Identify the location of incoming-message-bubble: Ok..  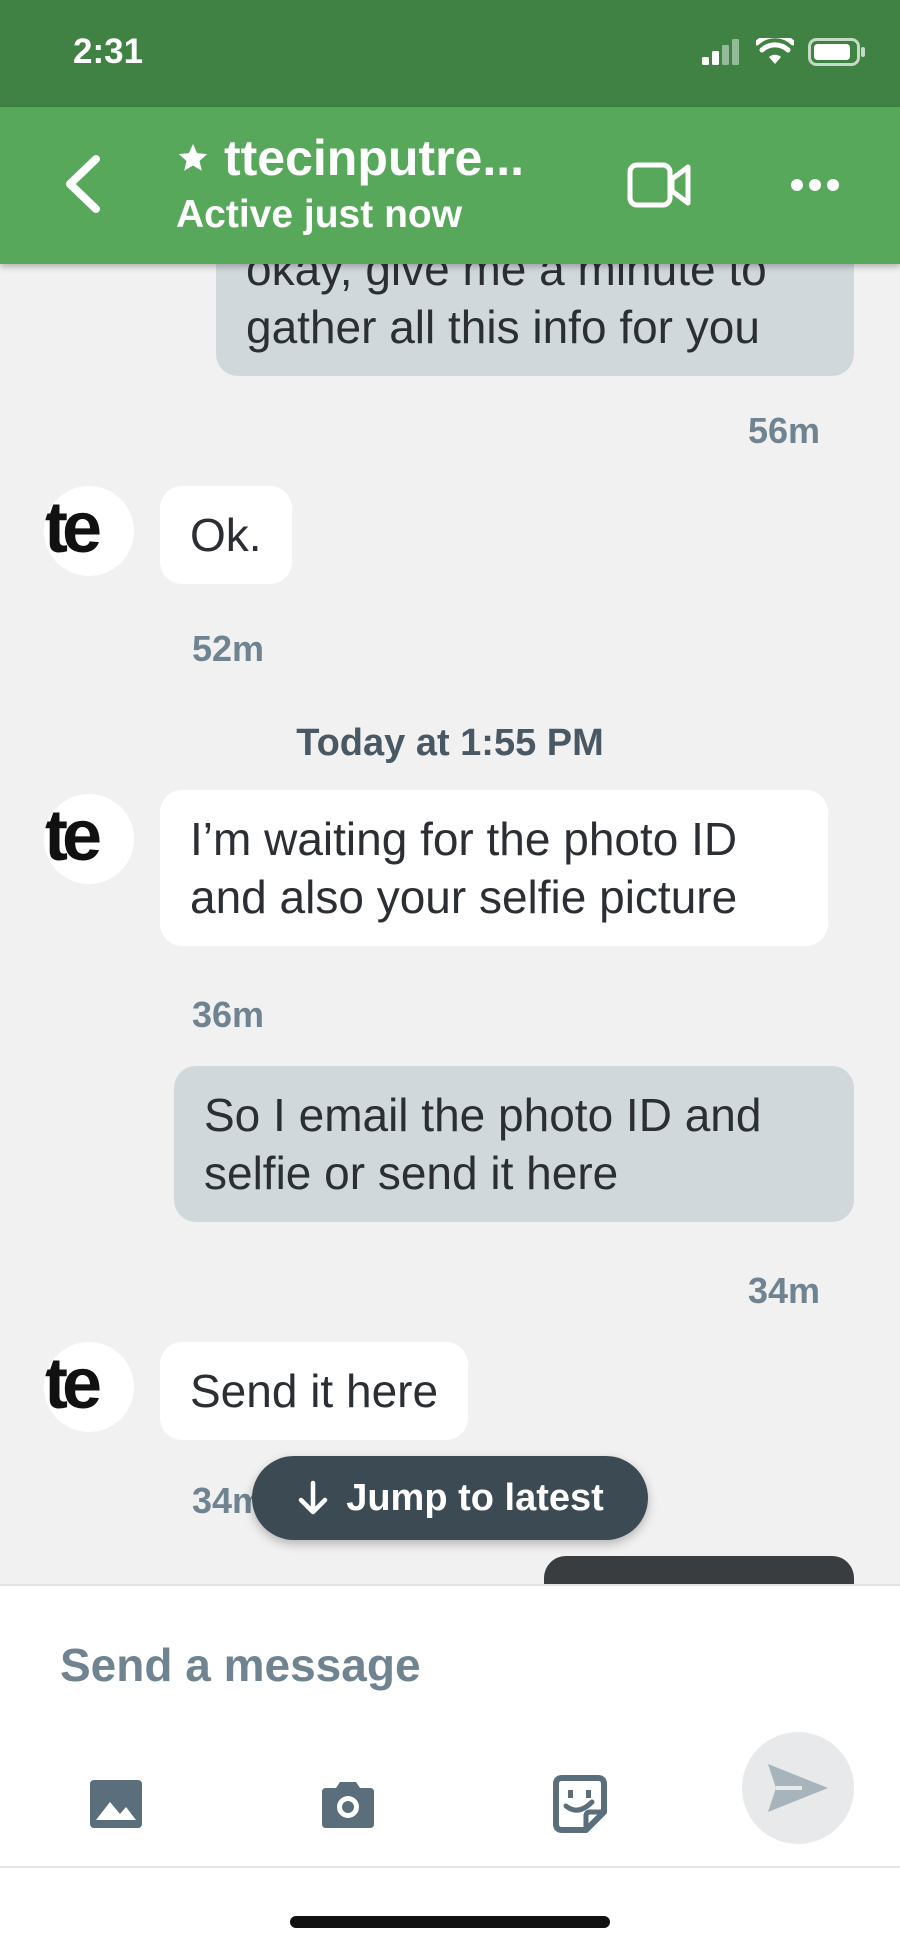
(226, 535).